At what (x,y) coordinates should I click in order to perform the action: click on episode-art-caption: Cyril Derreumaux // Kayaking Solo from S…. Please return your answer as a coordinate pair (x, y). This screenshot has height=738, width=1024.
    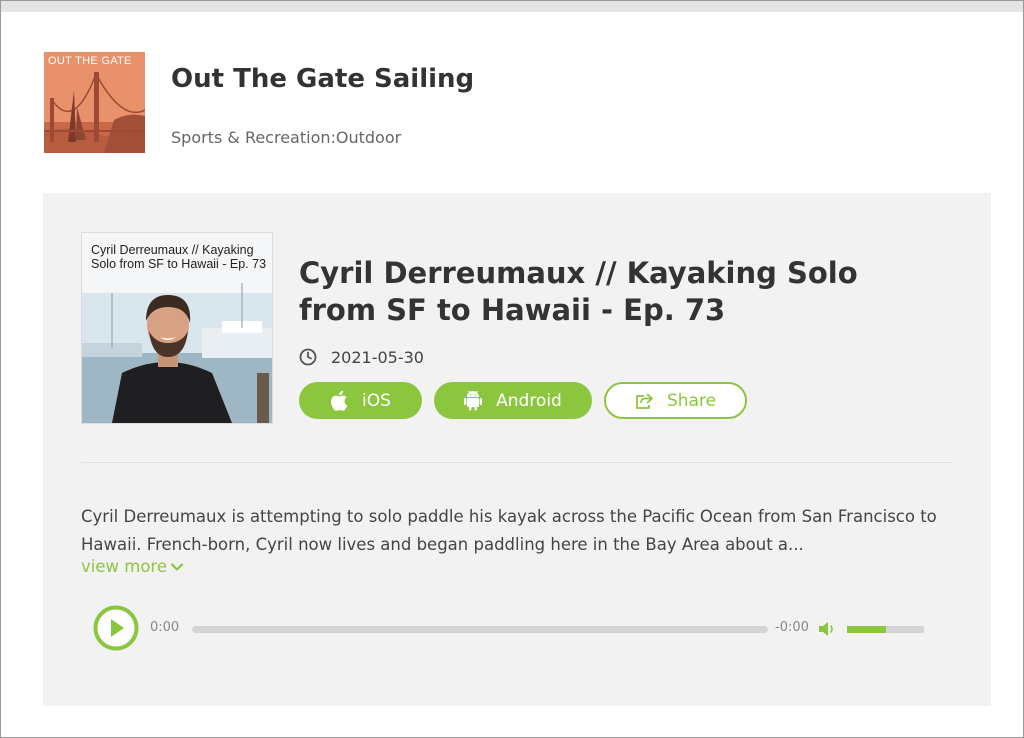
    Looking at the image, I should click on (179, 257).